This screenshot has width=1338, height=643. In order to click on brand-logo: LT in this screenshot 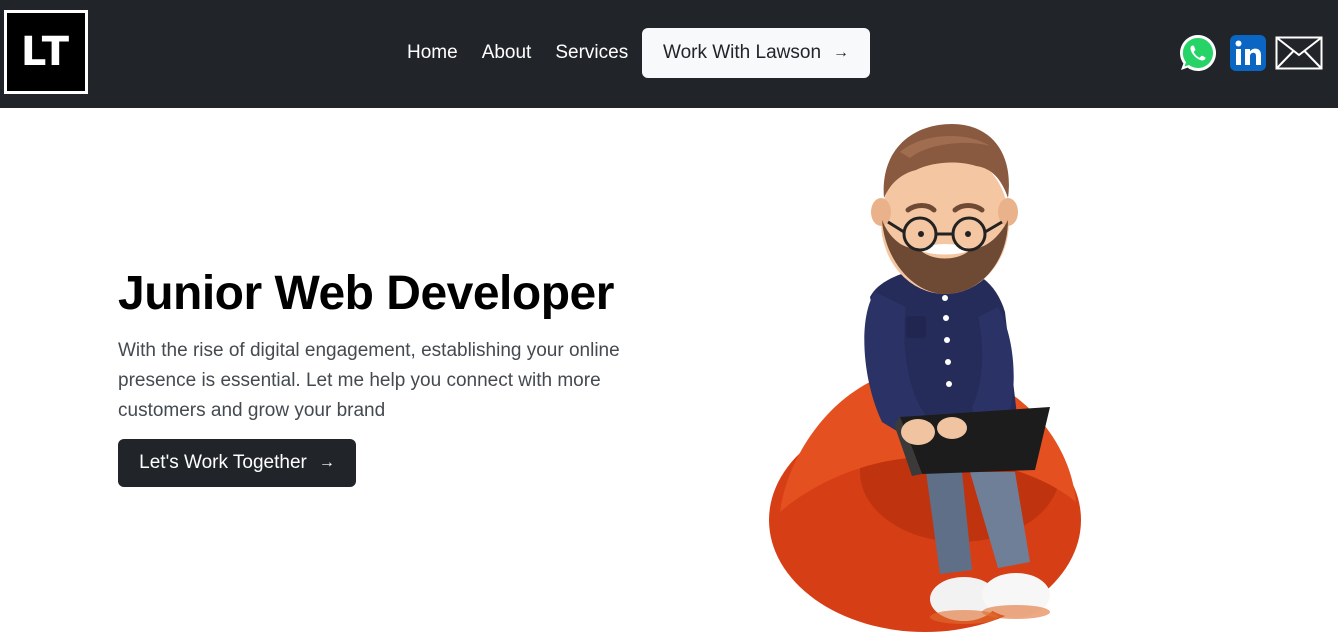, I will do `click(46, 52)`.